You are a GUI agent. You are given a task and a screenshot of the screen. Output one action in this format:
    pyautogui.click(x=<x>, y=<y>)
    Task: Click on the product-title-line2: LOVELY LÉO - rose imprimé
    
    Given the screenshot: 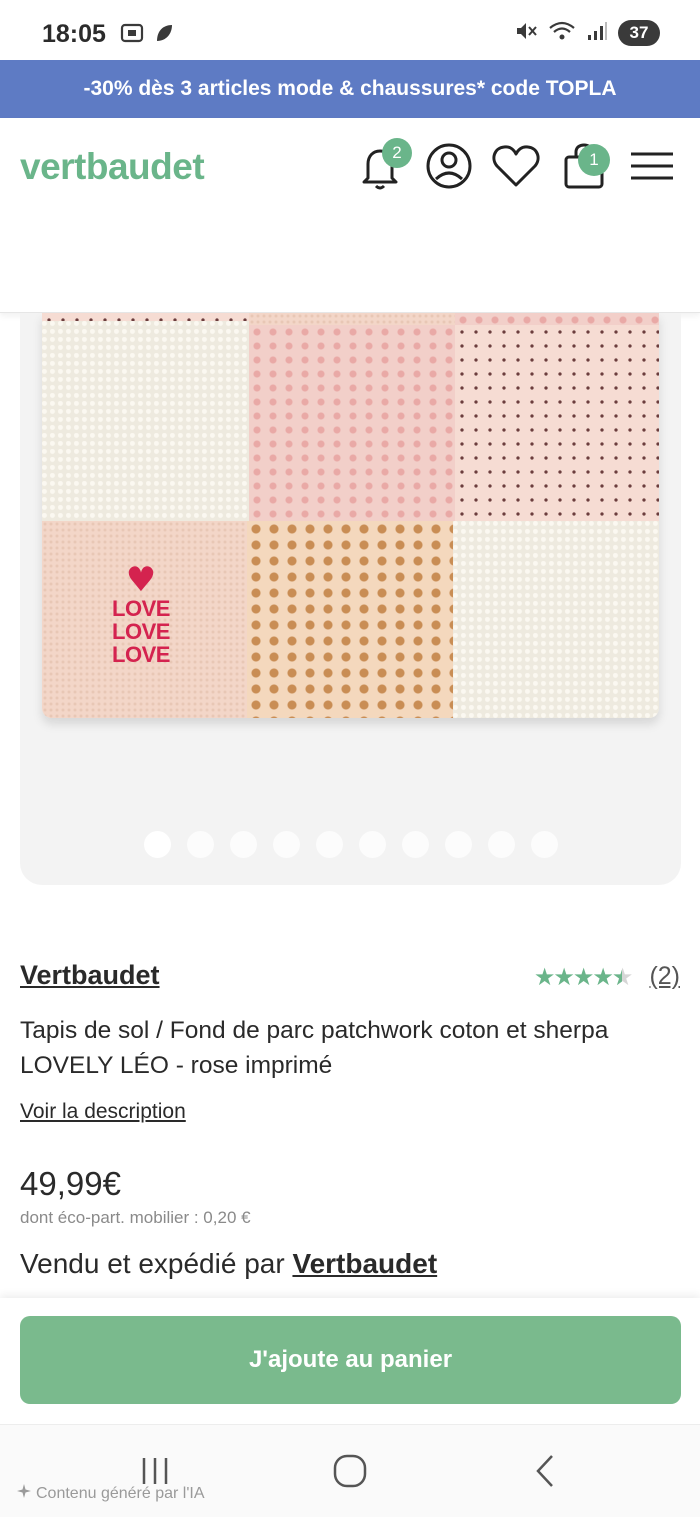 What is the action you would take?
    pyautogui.click(x=176, y=1065)
    